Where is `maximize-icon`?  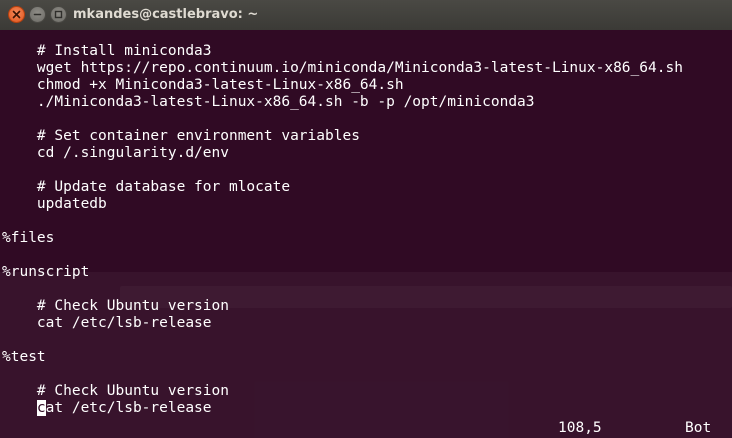
maximize-icon is located at coordinates (58, 14).